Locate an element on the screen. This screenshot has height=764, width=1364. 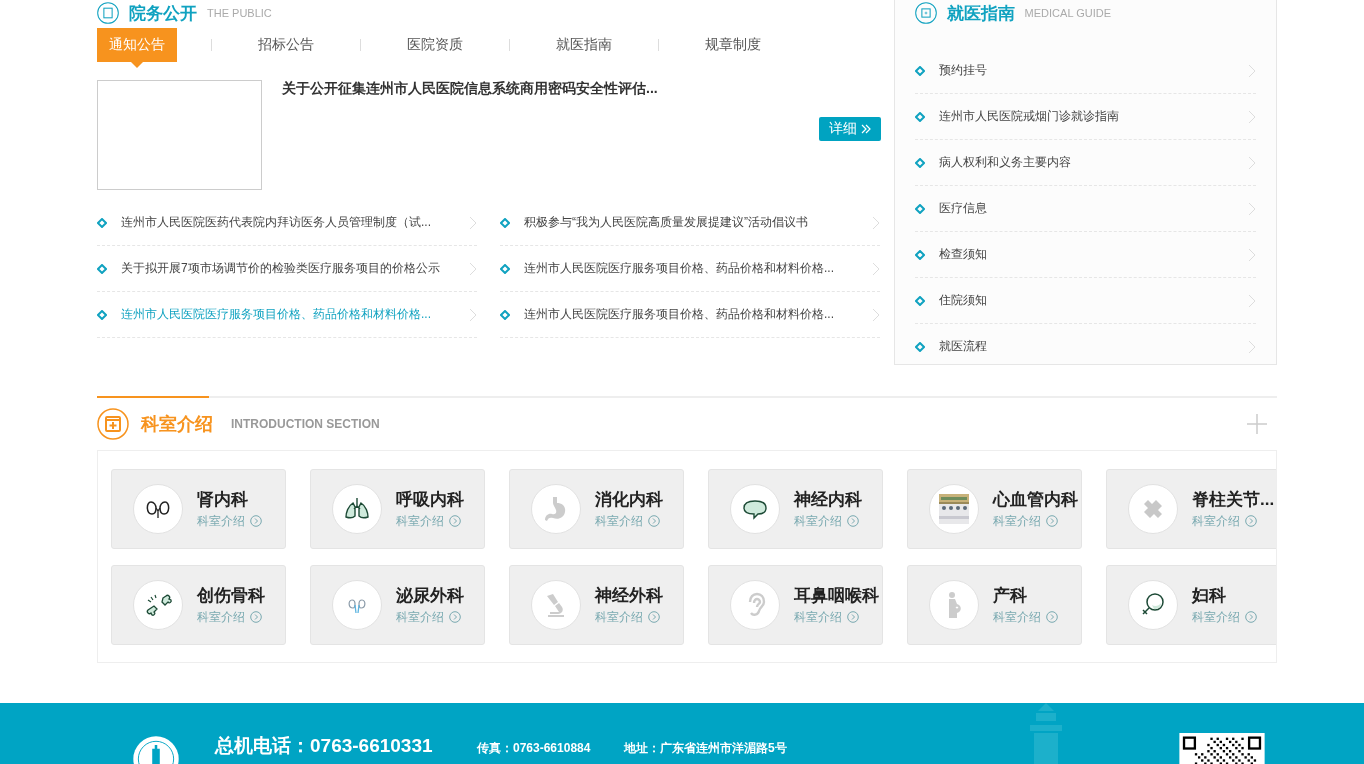
department-name: 心血管内科 is located at coordinates (1035, 500).